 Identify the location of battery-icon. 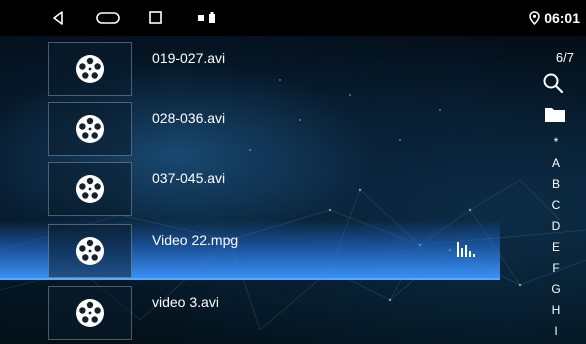
(212, 18).